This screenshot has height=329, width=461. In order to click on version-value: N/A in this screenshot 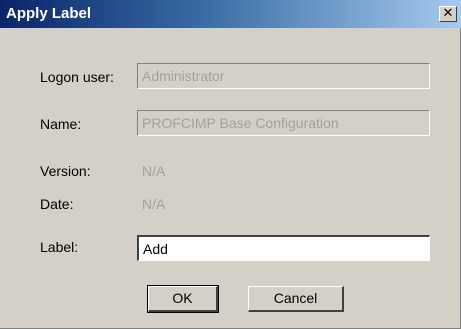, I will do `click(154, 171)`.